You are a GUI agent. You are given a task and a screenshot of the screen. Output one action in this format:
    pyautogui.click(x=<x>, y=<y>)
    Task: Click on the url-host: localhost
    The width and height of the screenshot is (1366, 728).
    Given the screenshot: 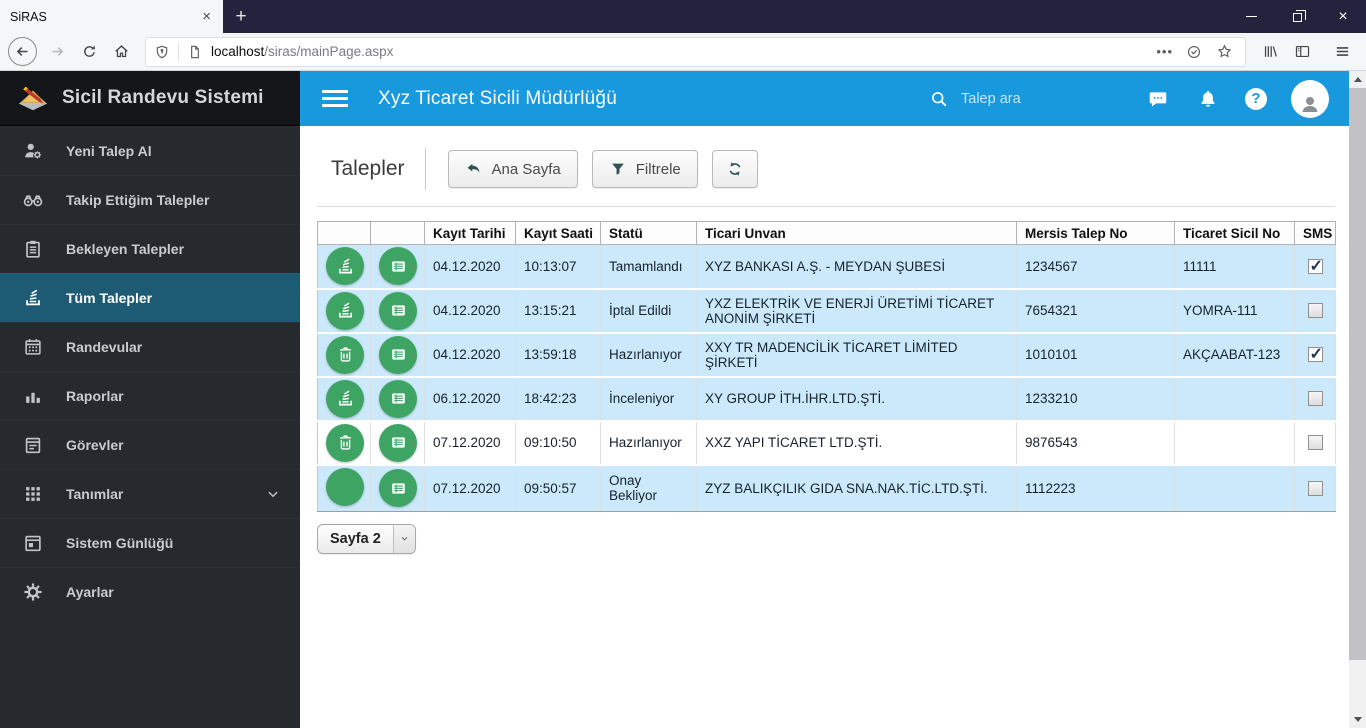 What is the action you would take?
    pyautogui.click(x=238, y=51)
    